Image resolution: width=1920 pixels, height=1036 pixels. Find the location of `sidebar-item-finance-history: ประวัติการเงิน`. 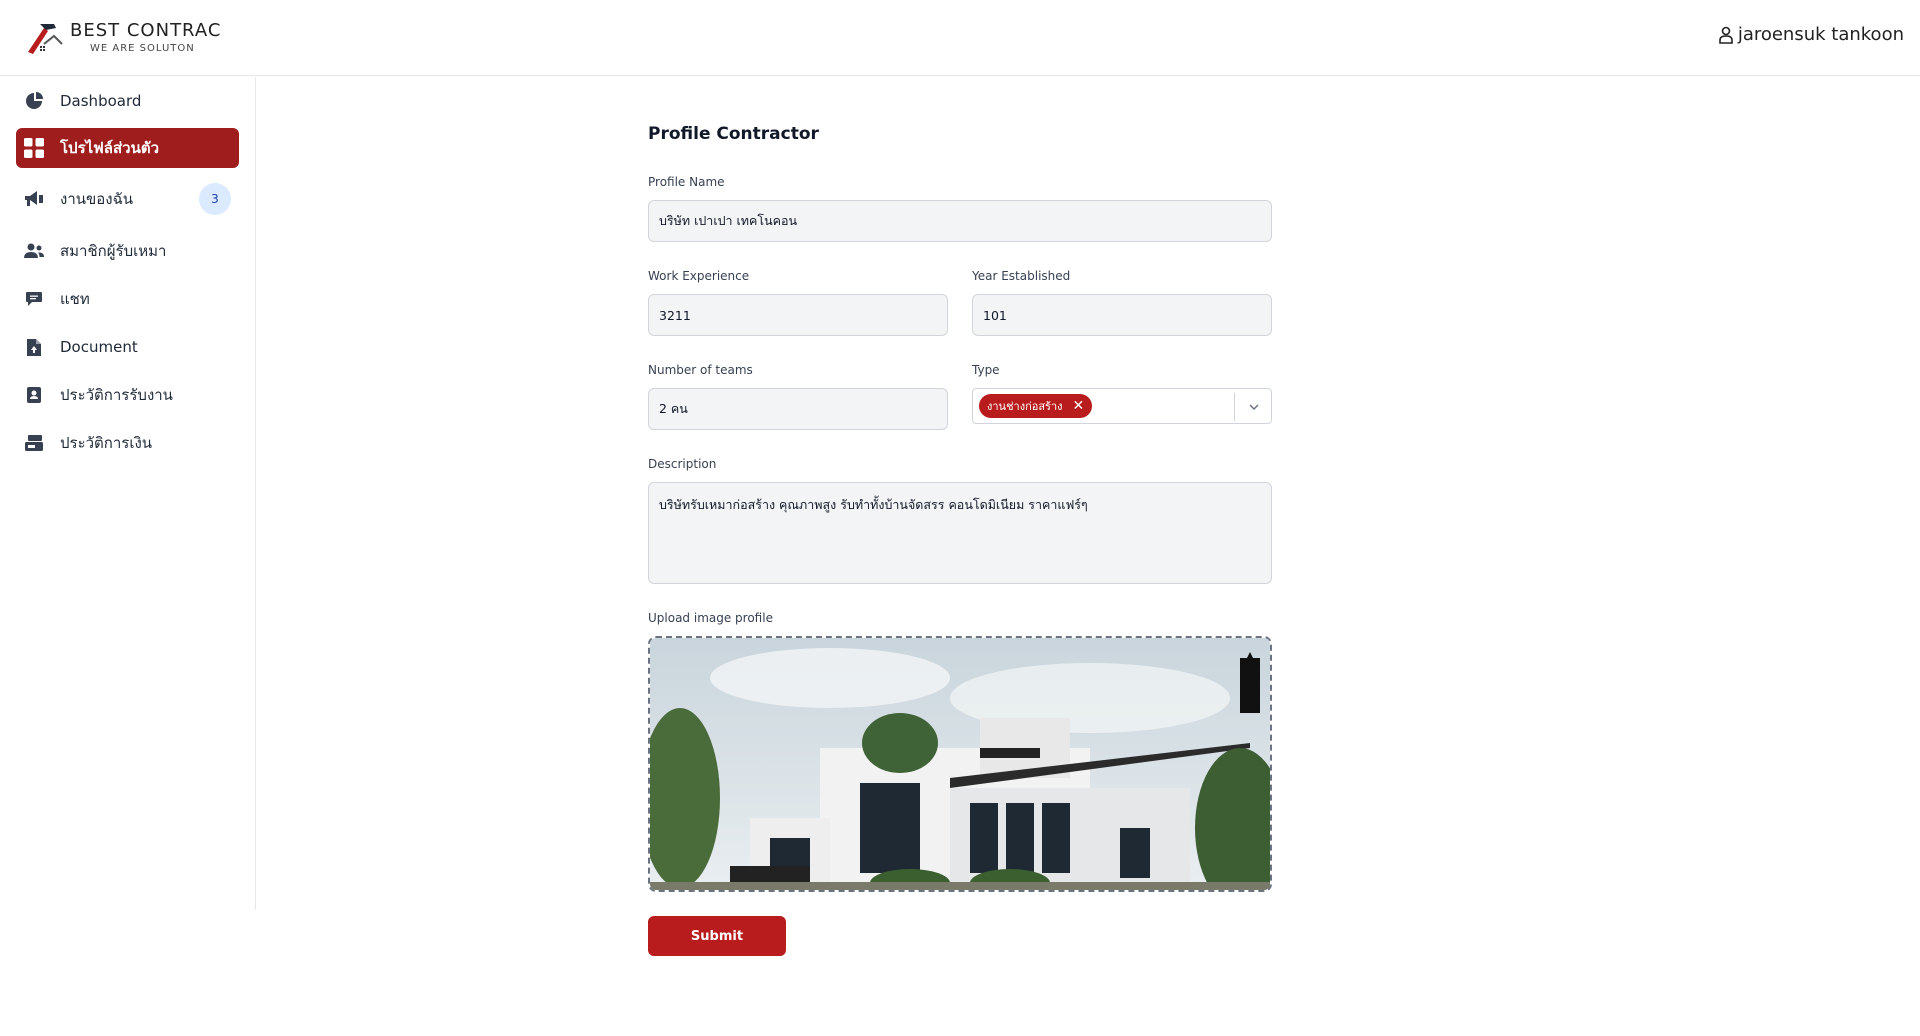

sidebar-item-finance-history: ประวัติการเงิน is located at coordinates (127, 443).